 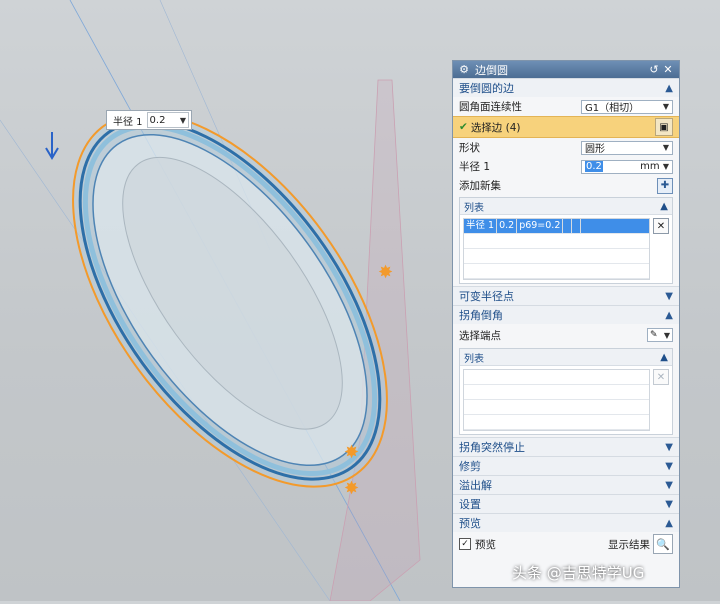 I want to click on preview-checkbox: ✓, so click(x=465, y=544).